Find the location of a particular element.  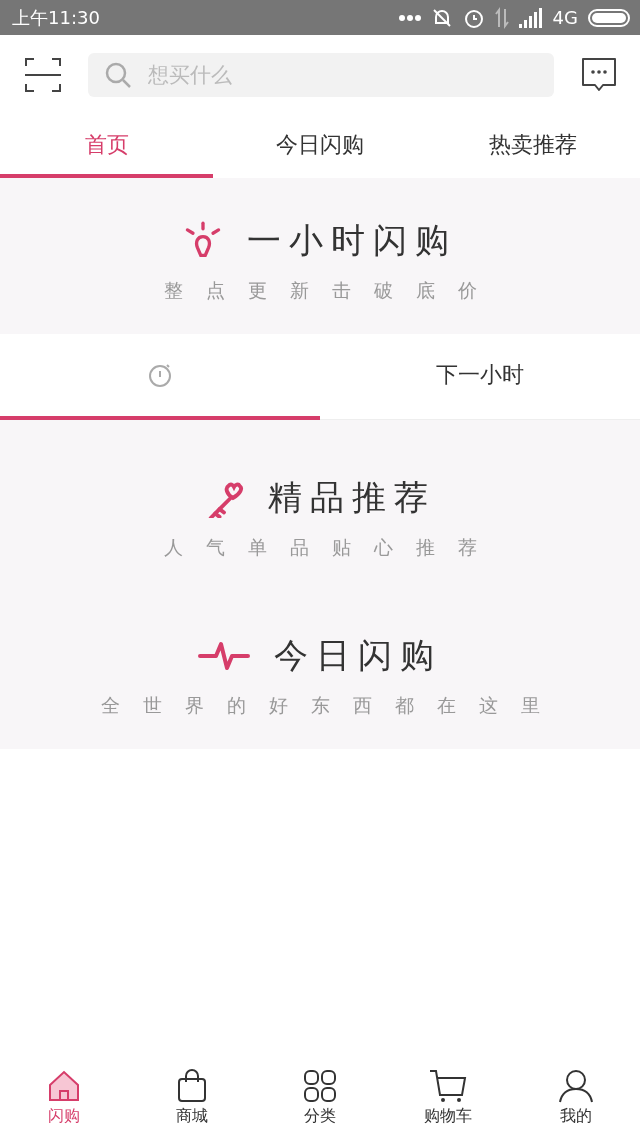

nav-item: 分类 is located at coordinates (320, 1097).